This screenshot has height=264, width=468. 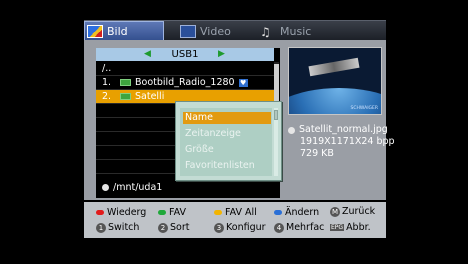 I want to click on key2-hint: 2 Sort, so click(x=173, y=227).